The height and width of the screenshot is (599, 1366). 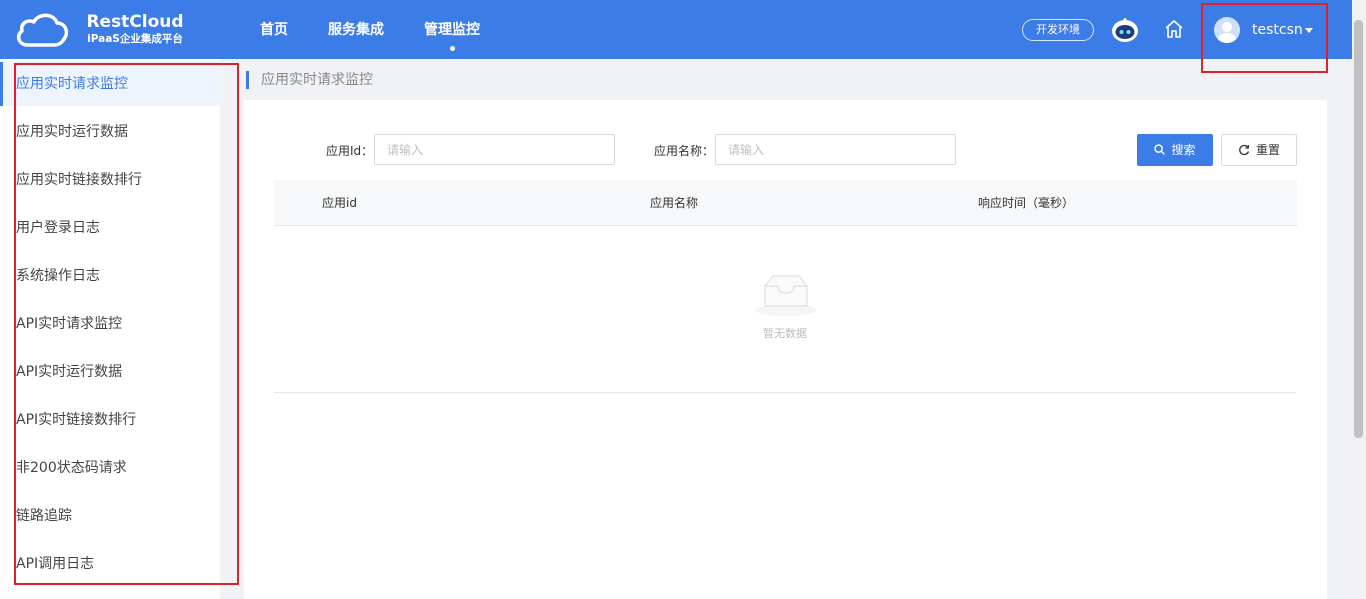 What do you see at coordinates (110, 132) in the screenshot?
I see `sidebar-item-app-realtime-data: 应用实时运行数据` at bounding box center [110, 132].